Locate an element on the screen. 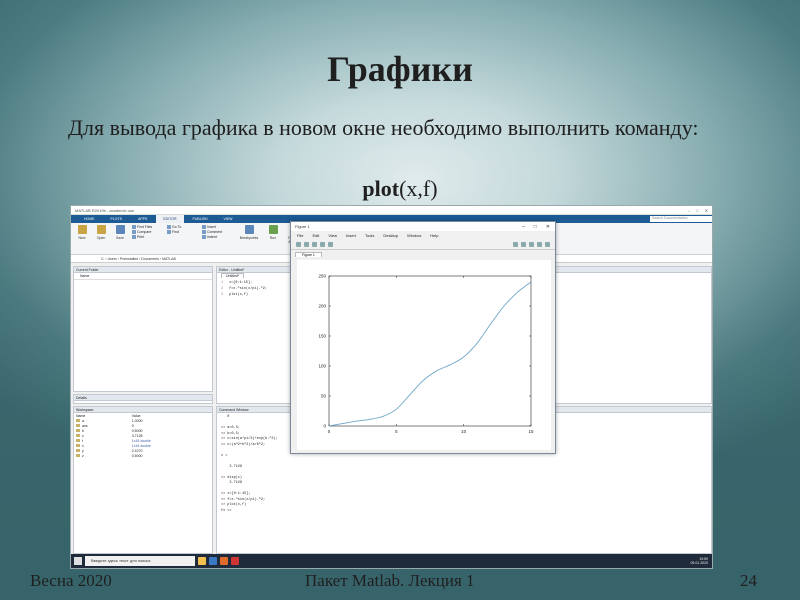 This screenshot has height=600, width=800. save-button: Save is located at coordinates (120, 238).